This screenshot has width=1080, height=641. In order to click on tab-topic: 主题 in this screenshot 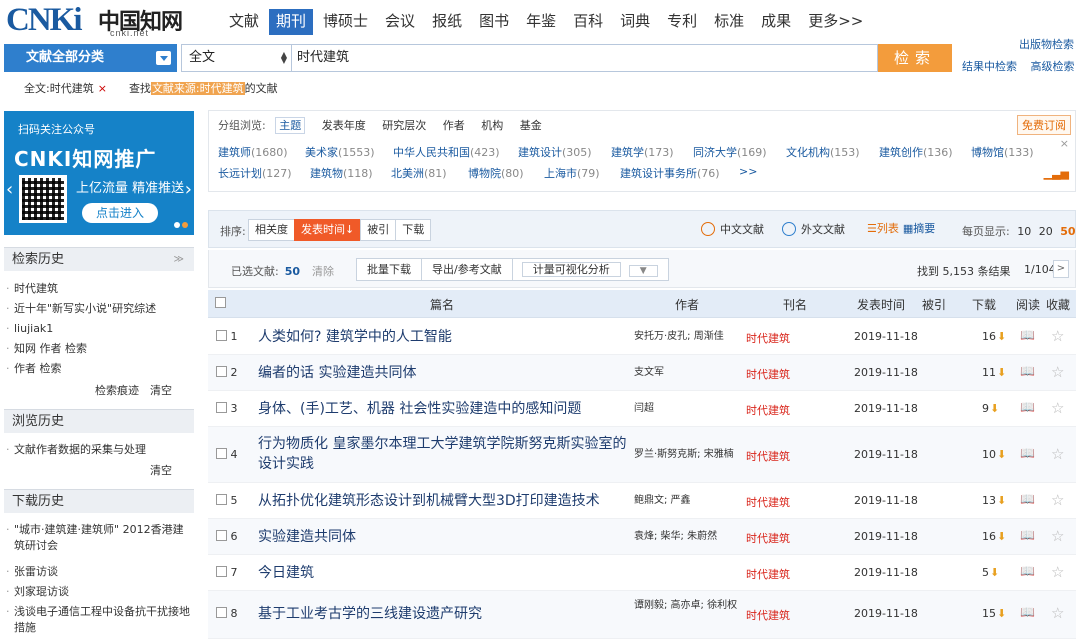, I will do `click(290, 125)`.